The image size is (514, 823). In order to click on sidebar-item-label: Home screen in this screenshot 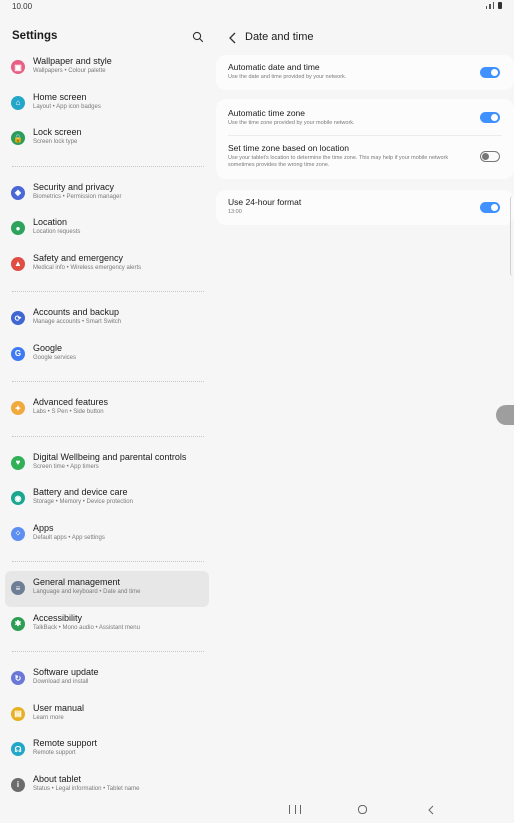, I will do `click(60, 96)`.